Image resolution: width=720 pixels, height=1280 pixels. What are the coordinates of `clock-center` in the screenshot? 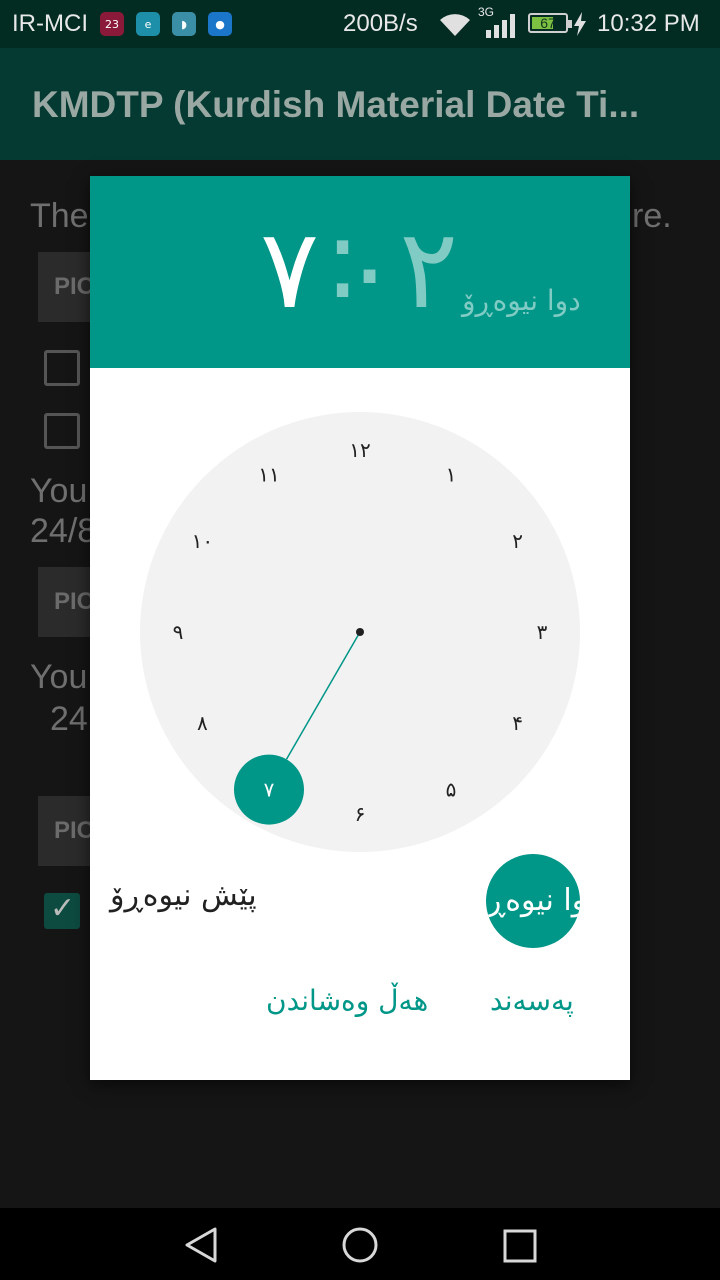 It's located at (360, 632).